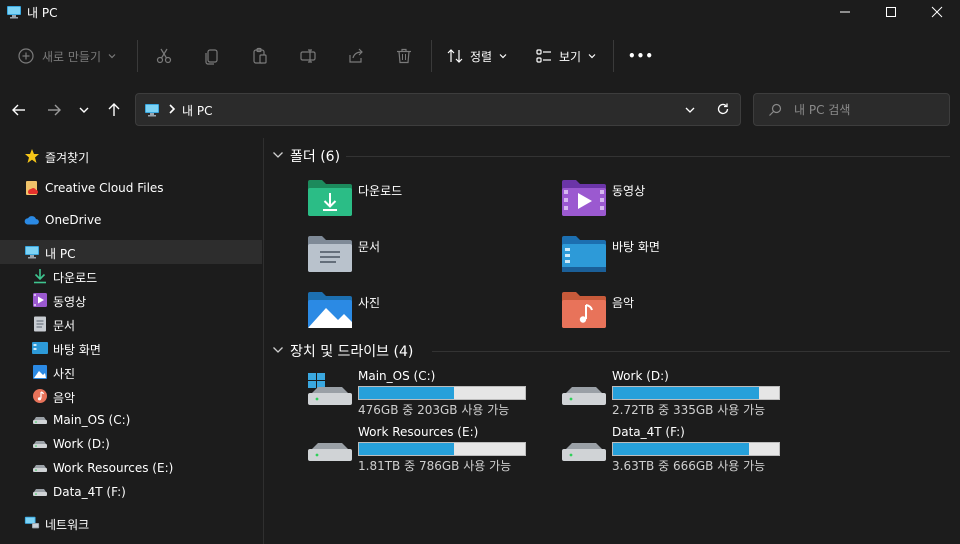 The image size is (960, 544). I want to click on copy-button, so click(212, 56).